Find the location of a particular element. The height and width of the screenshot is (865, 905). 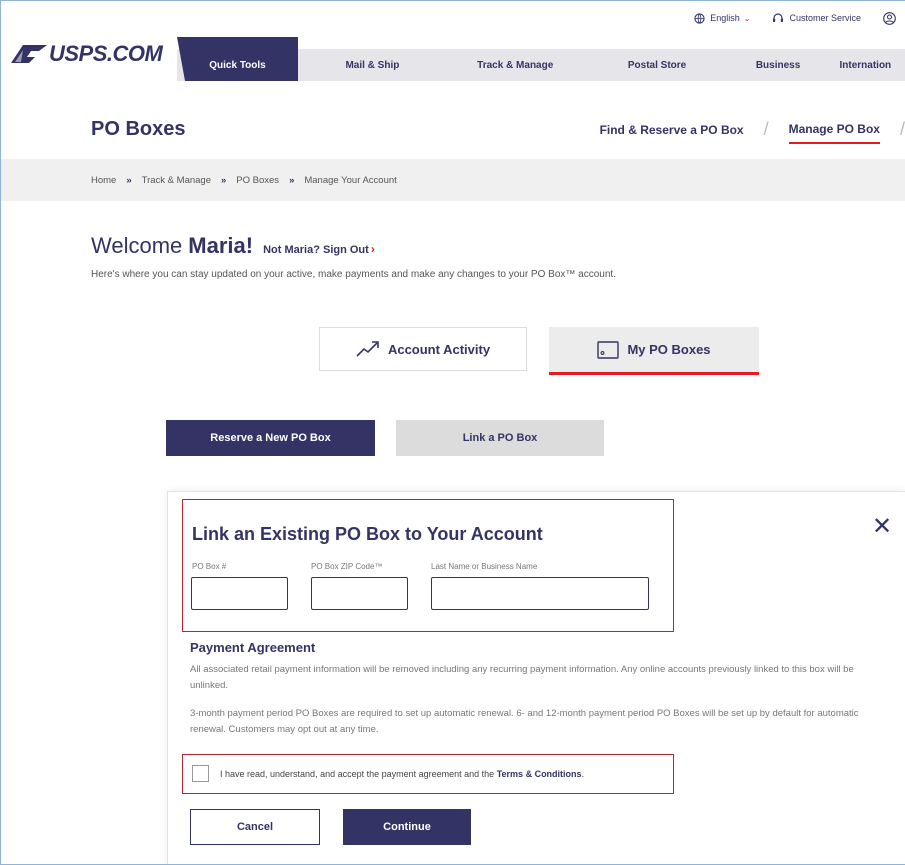

reserve-po-box-button: Reserve a New PO Box is located at coordinates (270, 438).